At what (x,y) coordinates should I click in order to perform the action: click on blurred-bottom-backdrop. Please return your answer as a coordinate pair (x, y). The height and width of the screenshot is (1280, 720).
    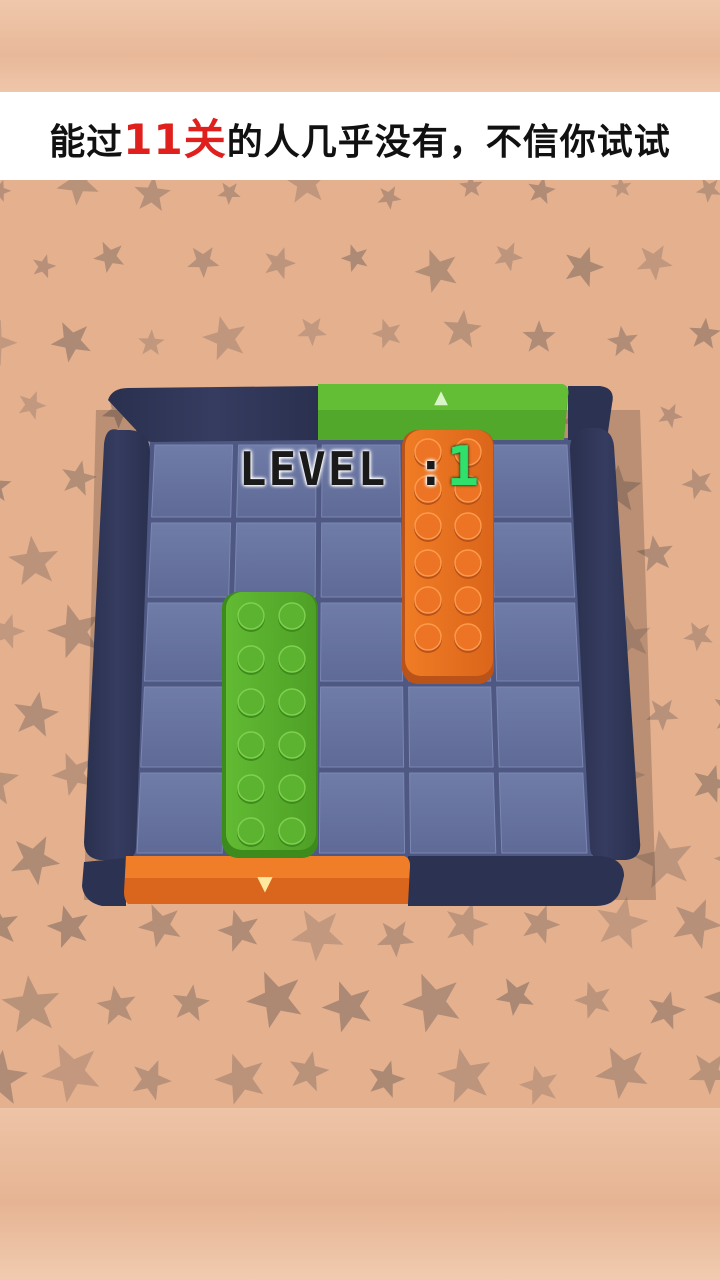
    Looking at the image, I should click on (360, 1194).